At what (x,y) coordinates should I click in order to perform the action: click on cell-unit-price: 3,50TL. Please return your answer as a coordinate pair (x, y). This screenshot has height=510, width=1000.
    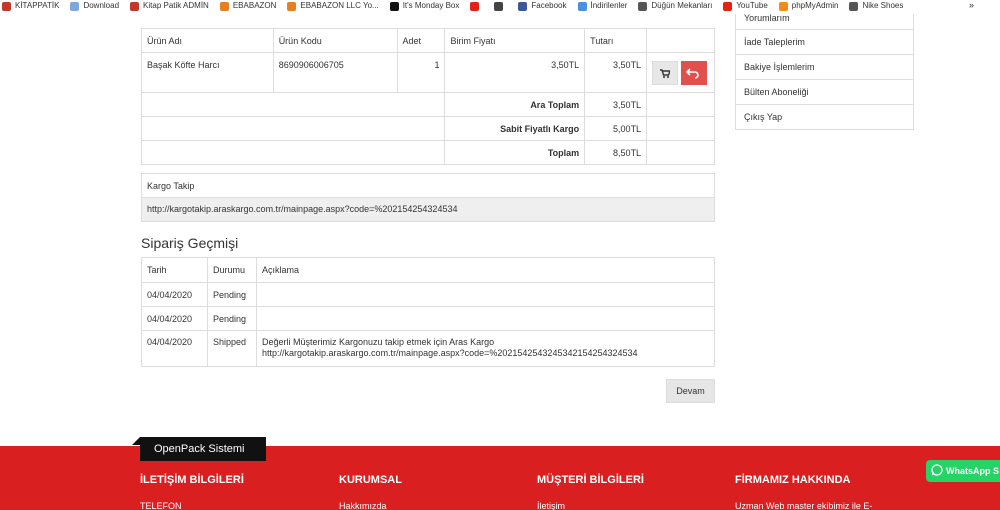
    Looking at the image, I should click on (515, 72).